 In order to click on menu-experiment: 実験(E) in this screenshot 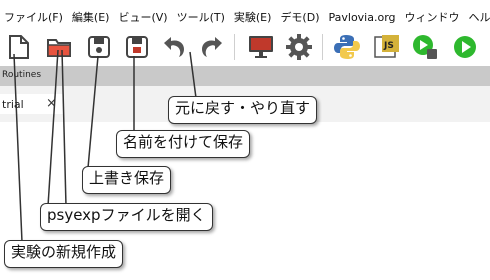, I will do `click(253, 17)`.